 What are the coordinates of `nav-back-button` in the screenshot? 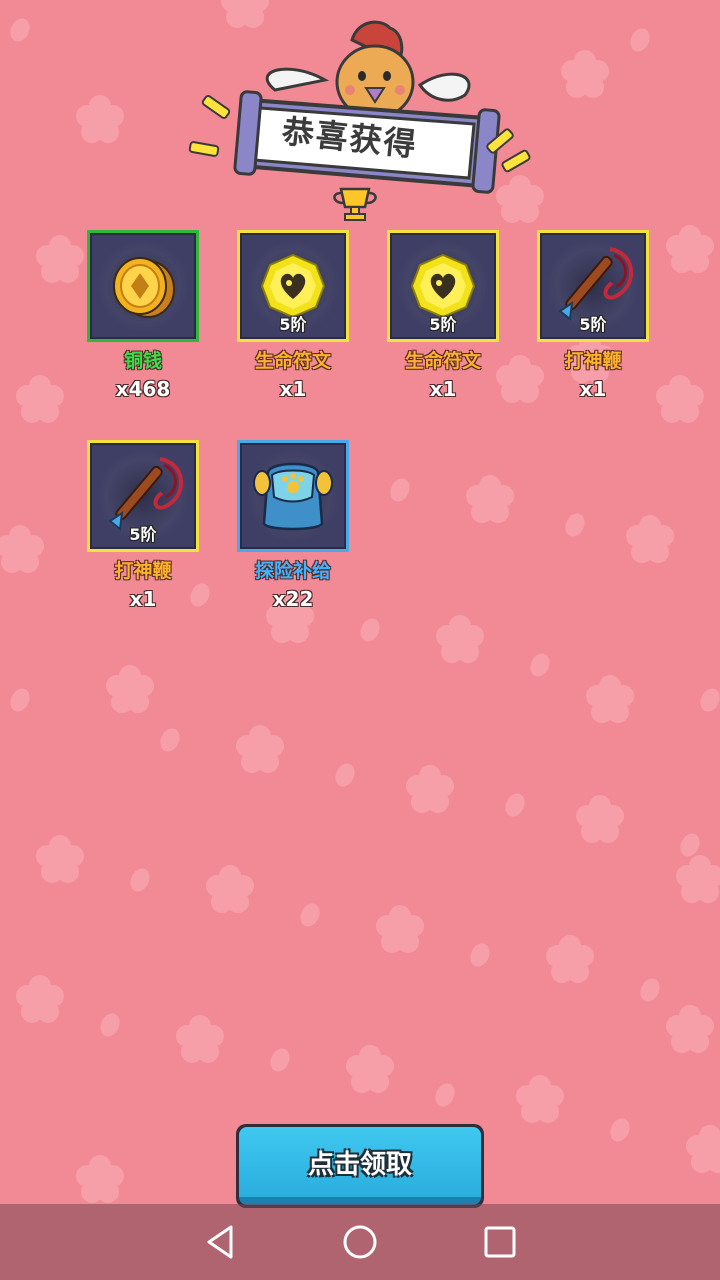 It's located at (220, 1242).